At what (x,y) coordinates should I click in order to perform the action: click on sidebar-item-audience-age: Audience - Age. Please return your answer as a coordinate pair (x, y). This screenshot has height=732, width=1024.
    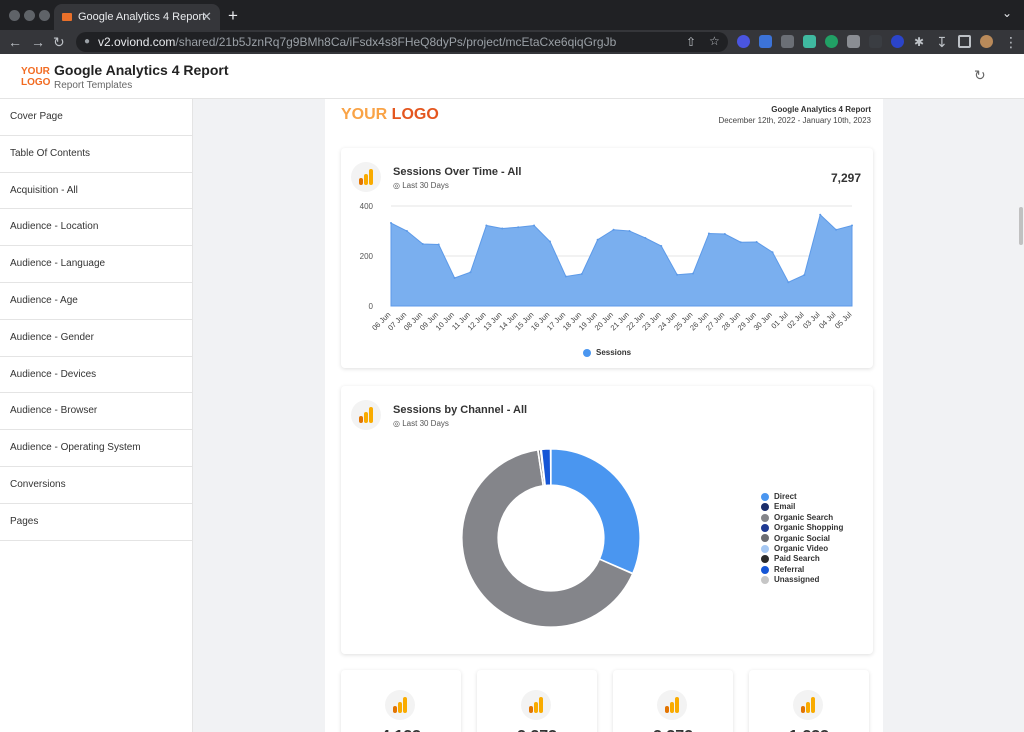
    Looking at the image, I should click on (96, 301).